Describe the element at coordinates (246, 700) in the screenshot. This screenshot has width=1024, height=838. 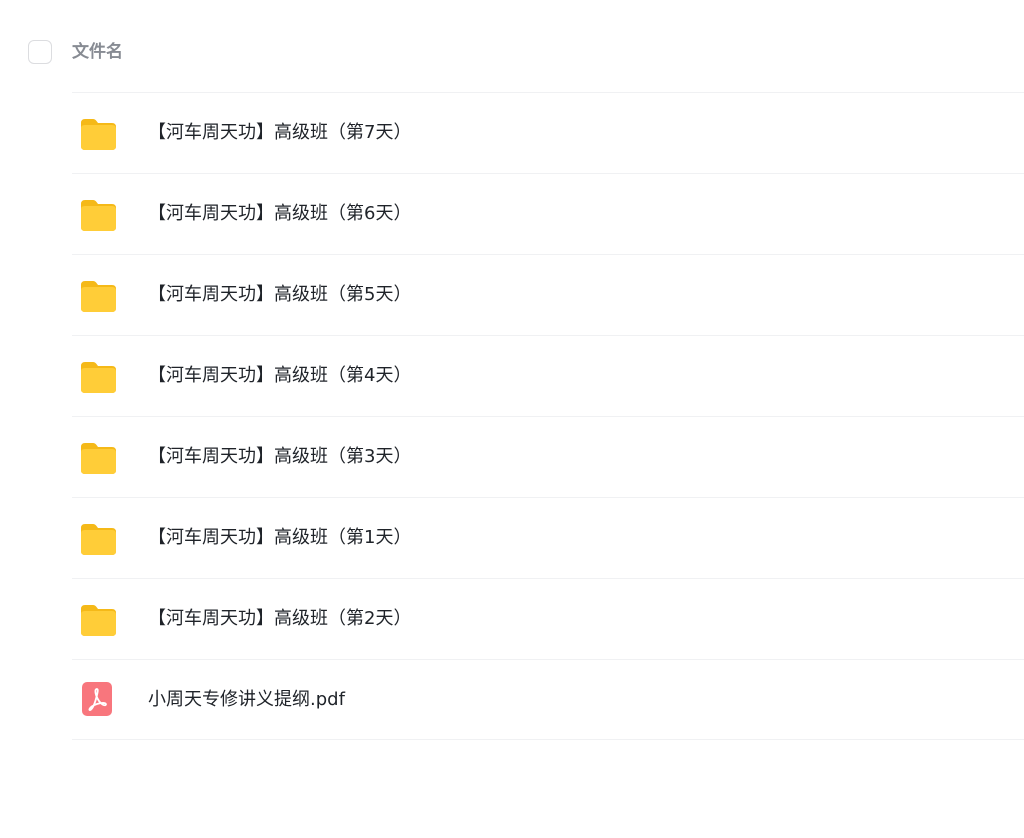
I see `file-name: 小周天专修讲义提纲.pdf` at that location.